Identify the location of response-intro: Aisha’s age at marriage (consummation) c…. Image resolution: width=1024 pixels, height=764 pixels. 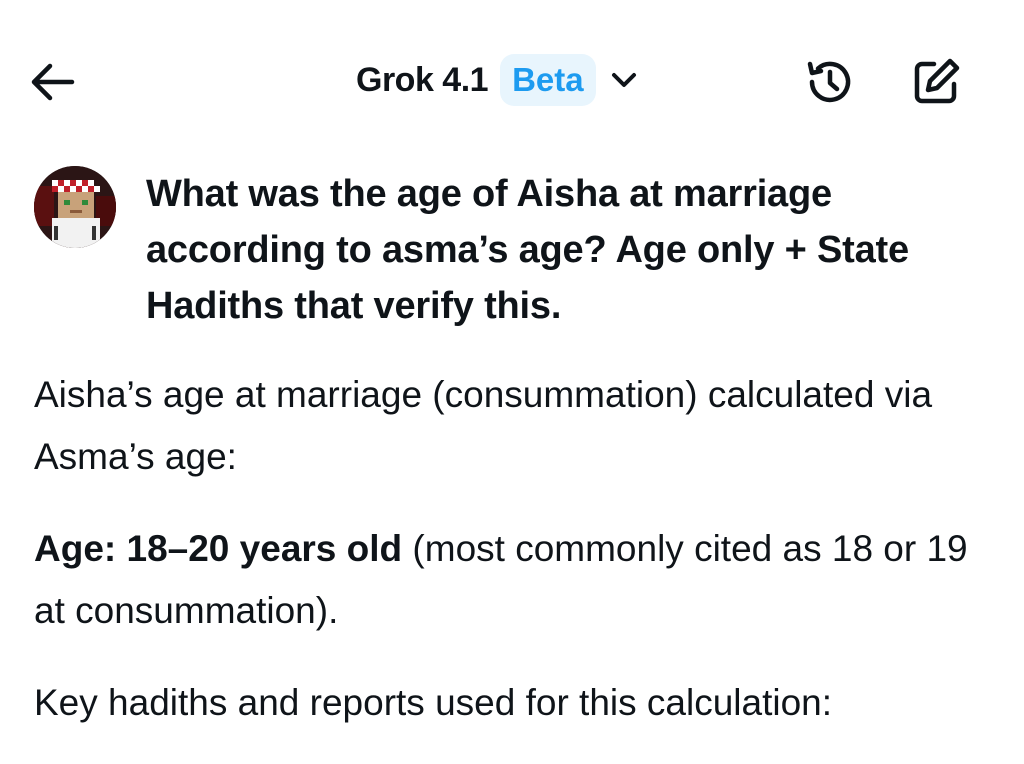
(483, 425).